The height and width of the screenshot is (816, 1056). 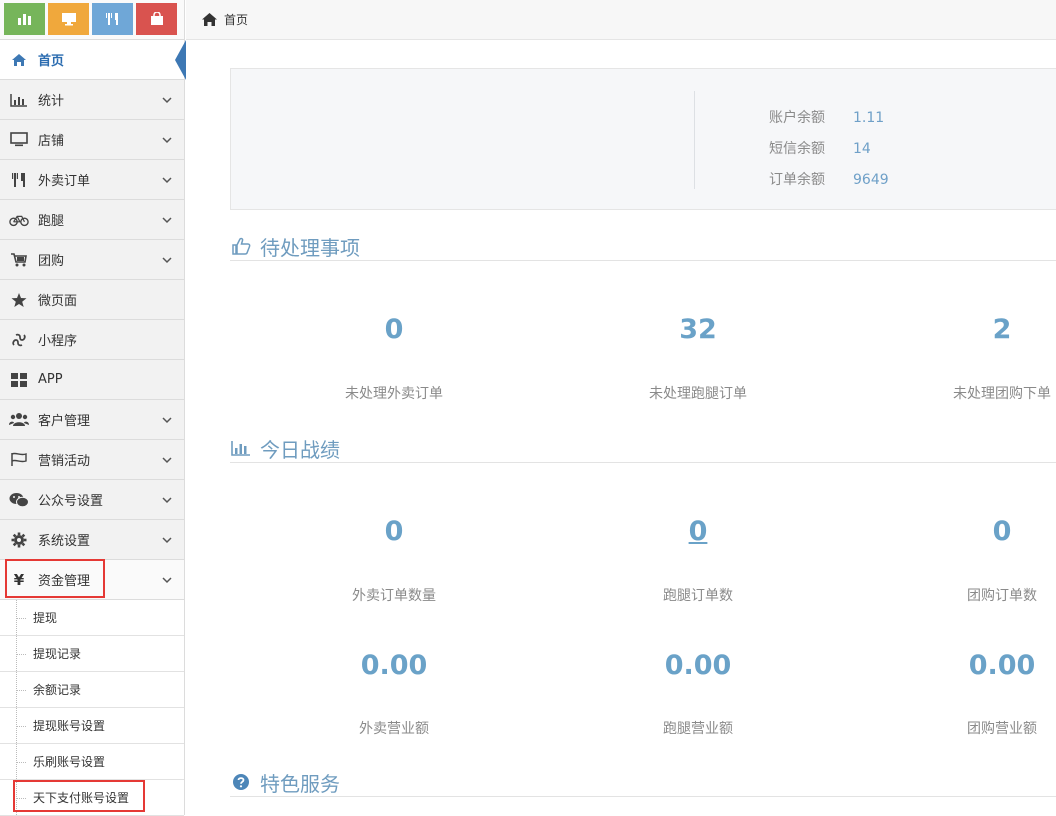 What do you see at coordinates (19, 500) in the screenshot?
I see `wechat-icon` at bounding box center [19, 500].